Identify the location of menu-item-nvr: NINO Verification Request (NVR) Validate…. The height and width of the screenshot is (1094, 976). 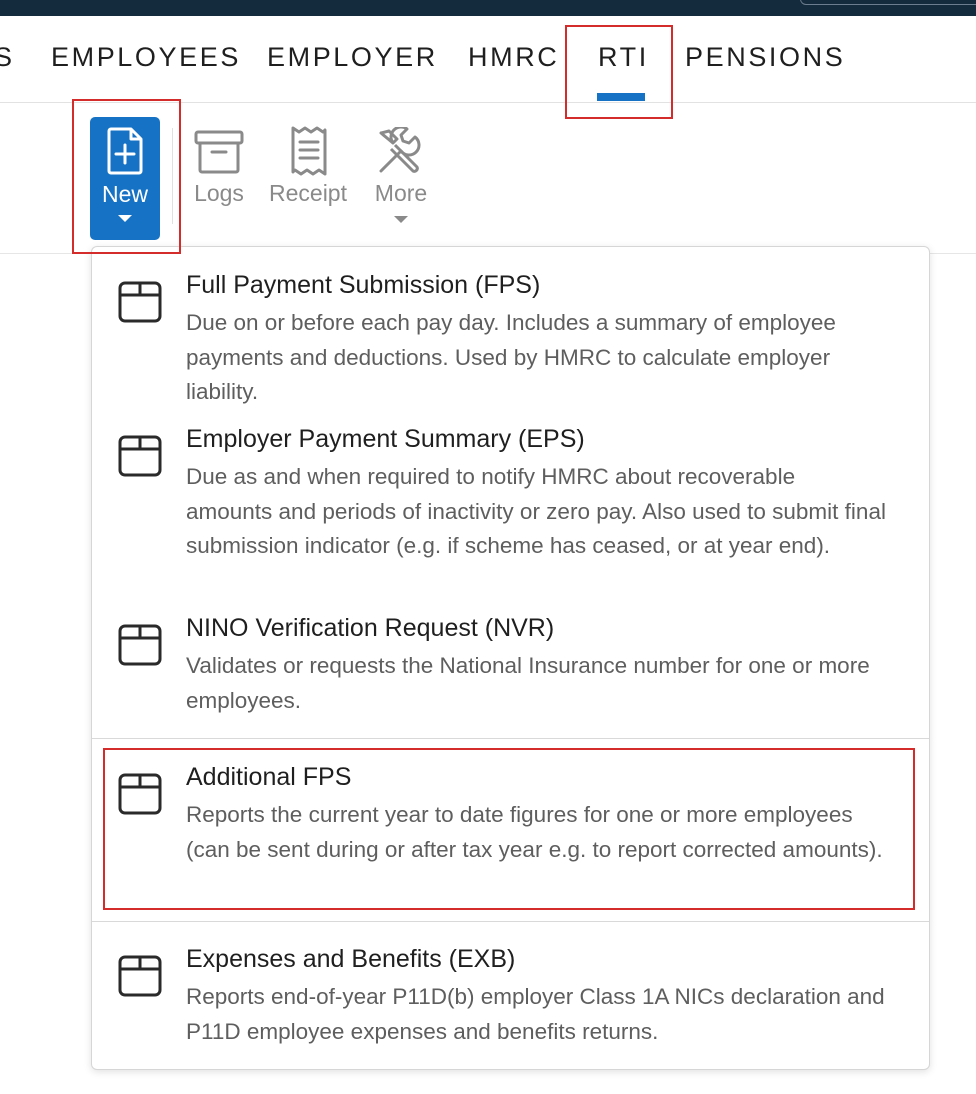
(510, 667).